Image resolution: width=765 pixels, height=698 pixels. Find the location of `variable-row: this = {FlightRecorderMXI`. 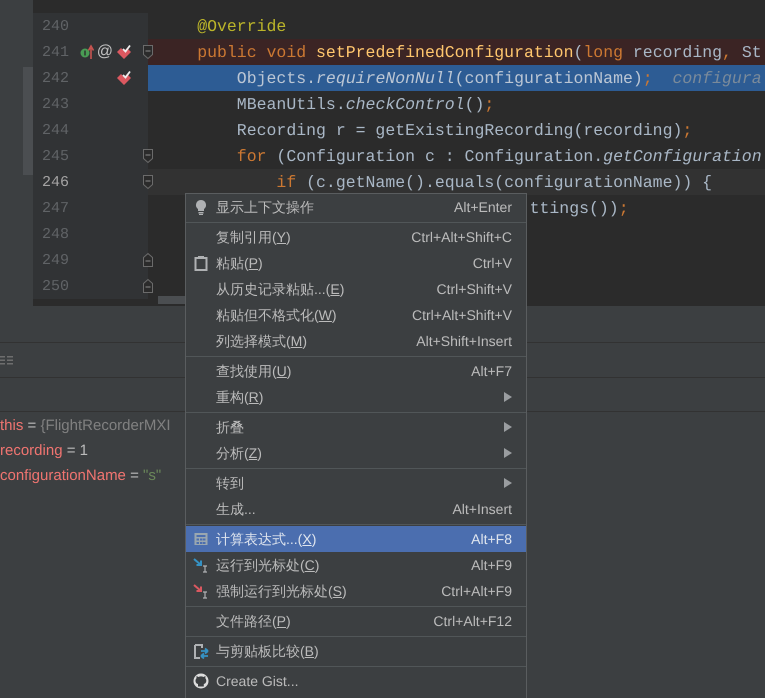

variable-row: this = {FlightRecorderMXI is located at coordinates (85, 425).